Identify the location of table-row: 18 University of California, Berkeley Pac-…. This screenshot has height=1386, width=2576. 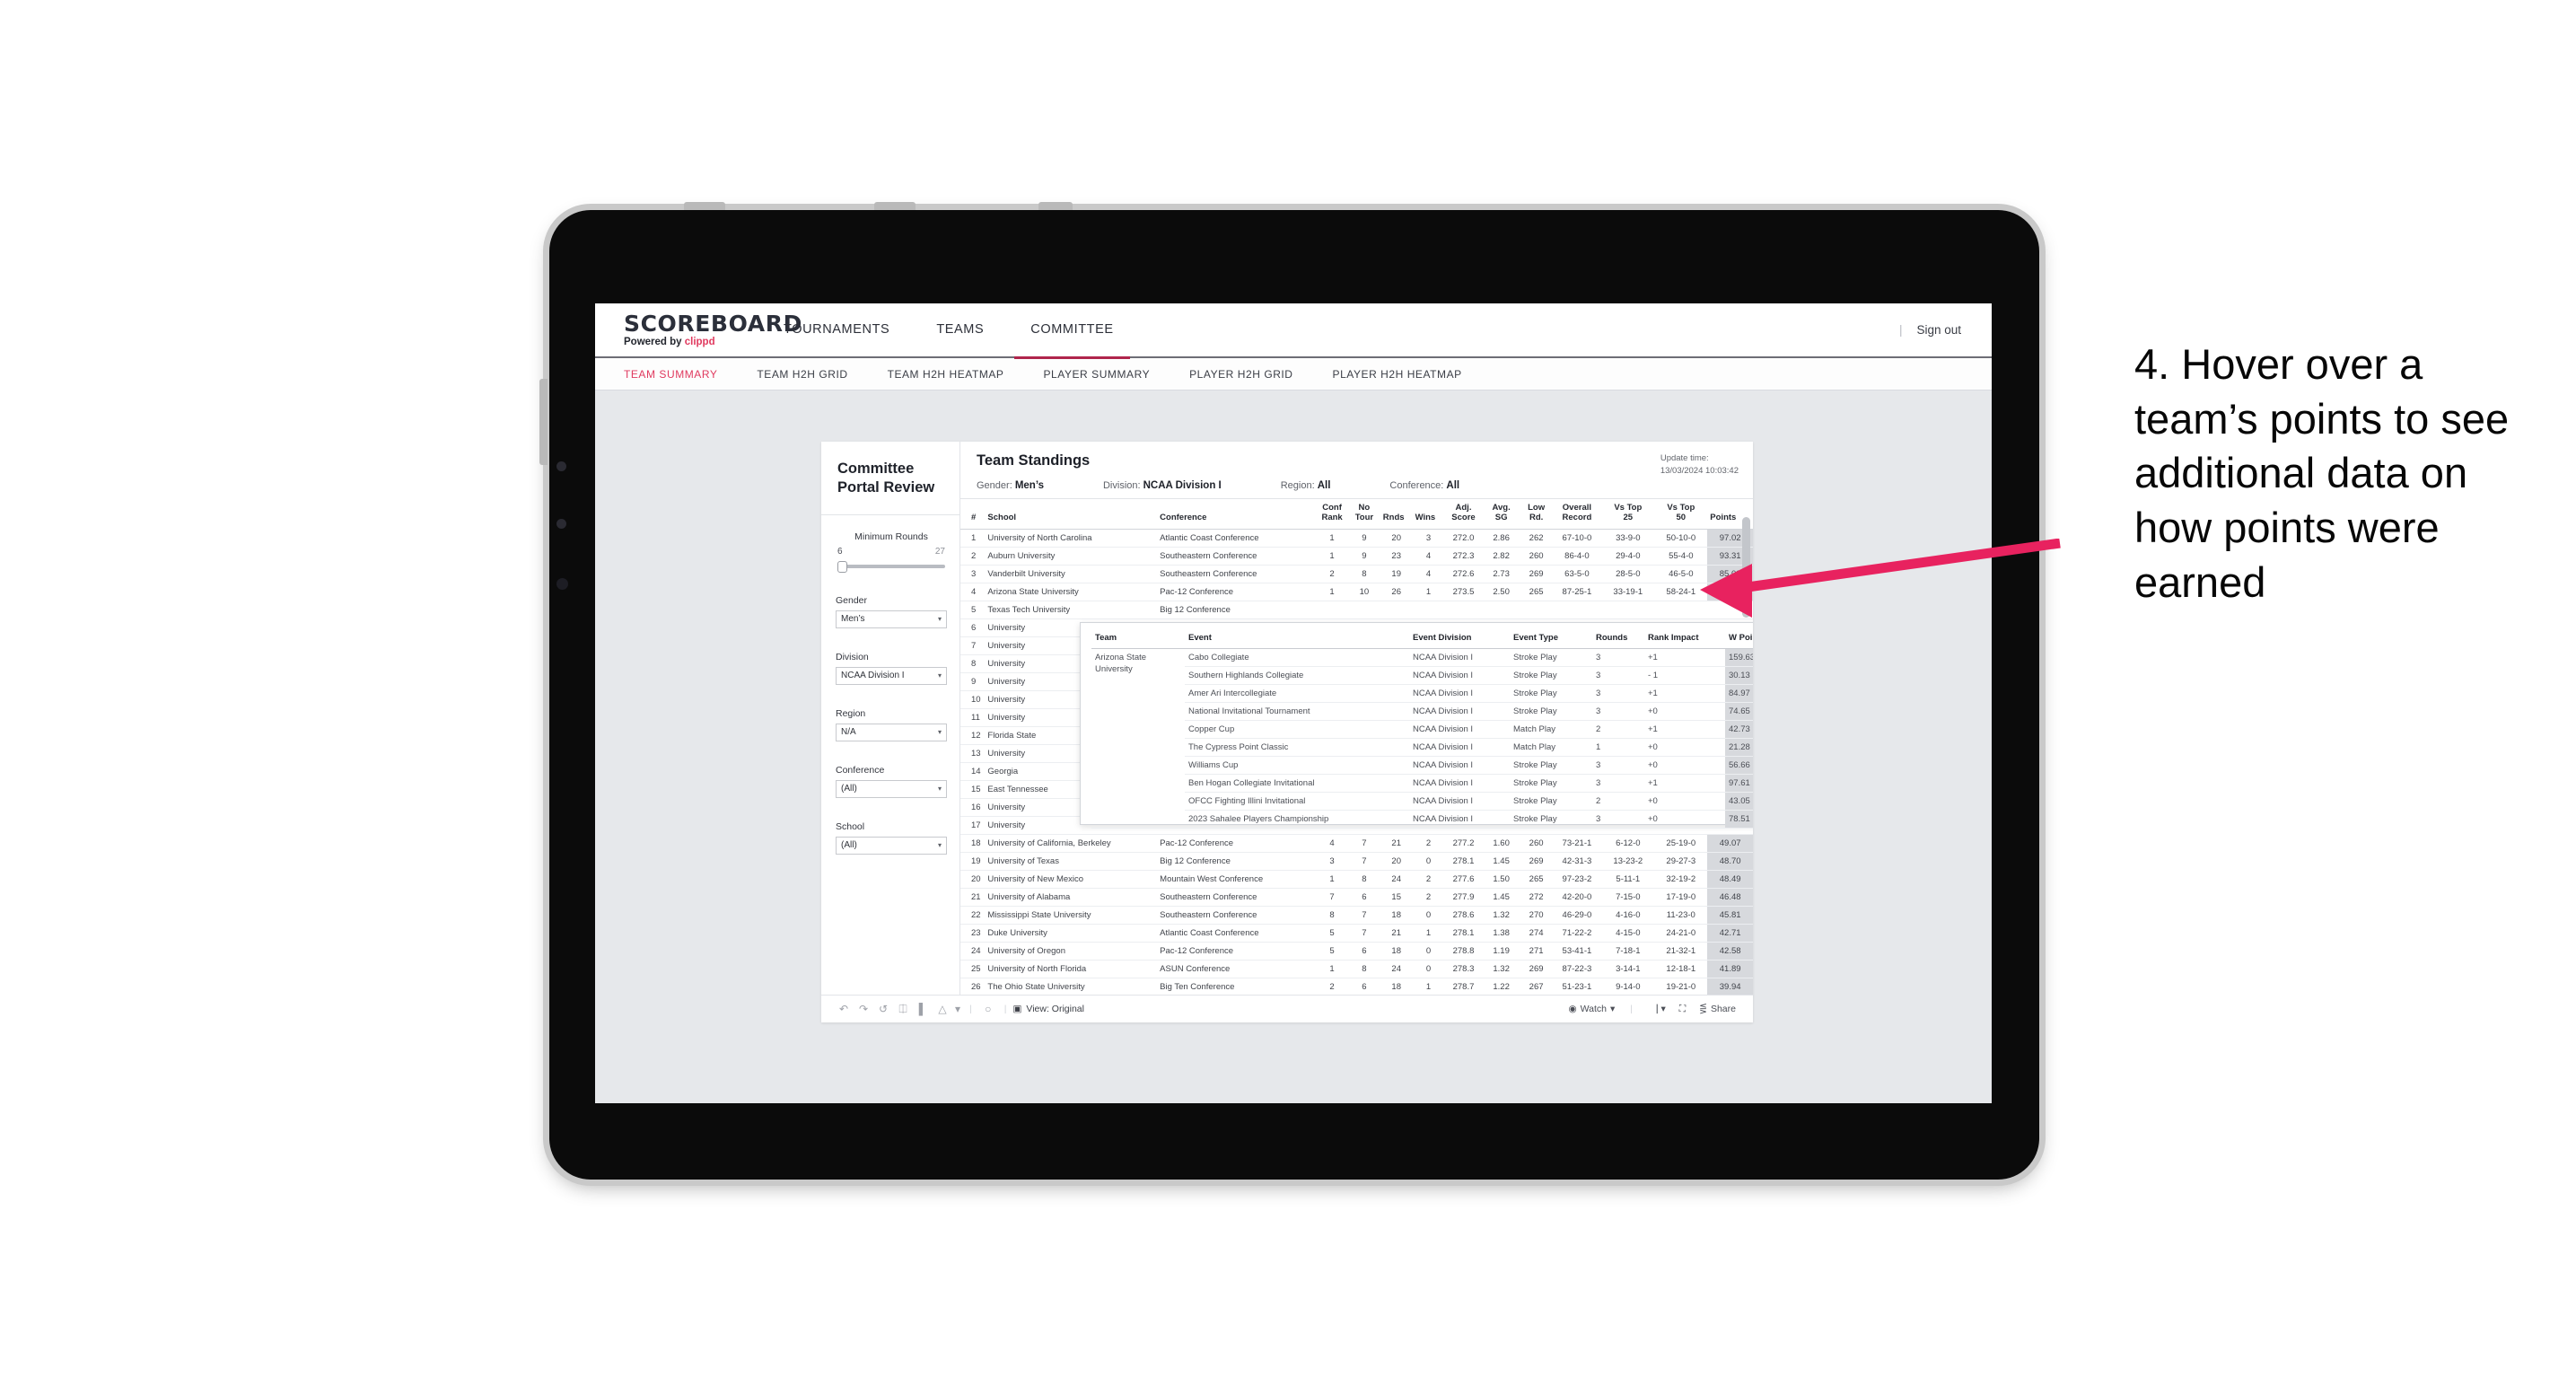
(1356, 843).